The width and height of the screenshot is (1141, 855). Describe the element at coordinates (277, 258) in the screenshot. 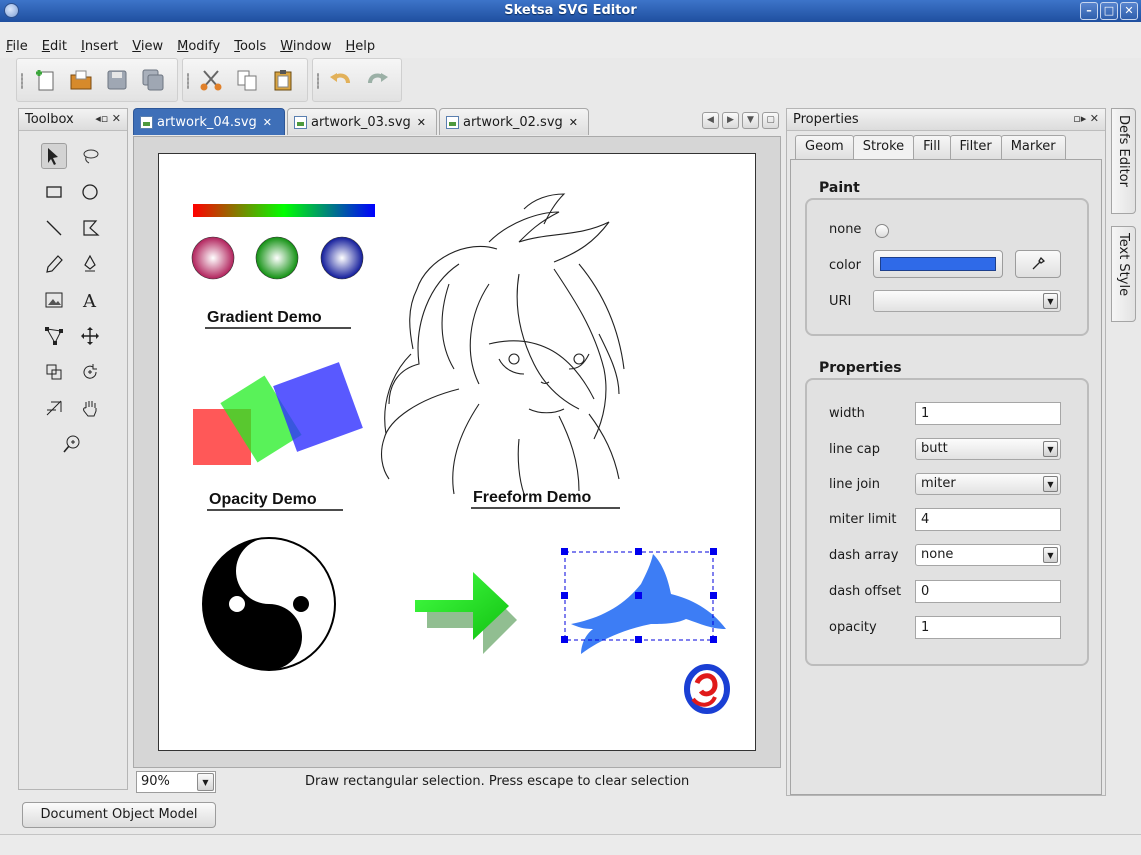

I see `green-gradient-circle` at that location.